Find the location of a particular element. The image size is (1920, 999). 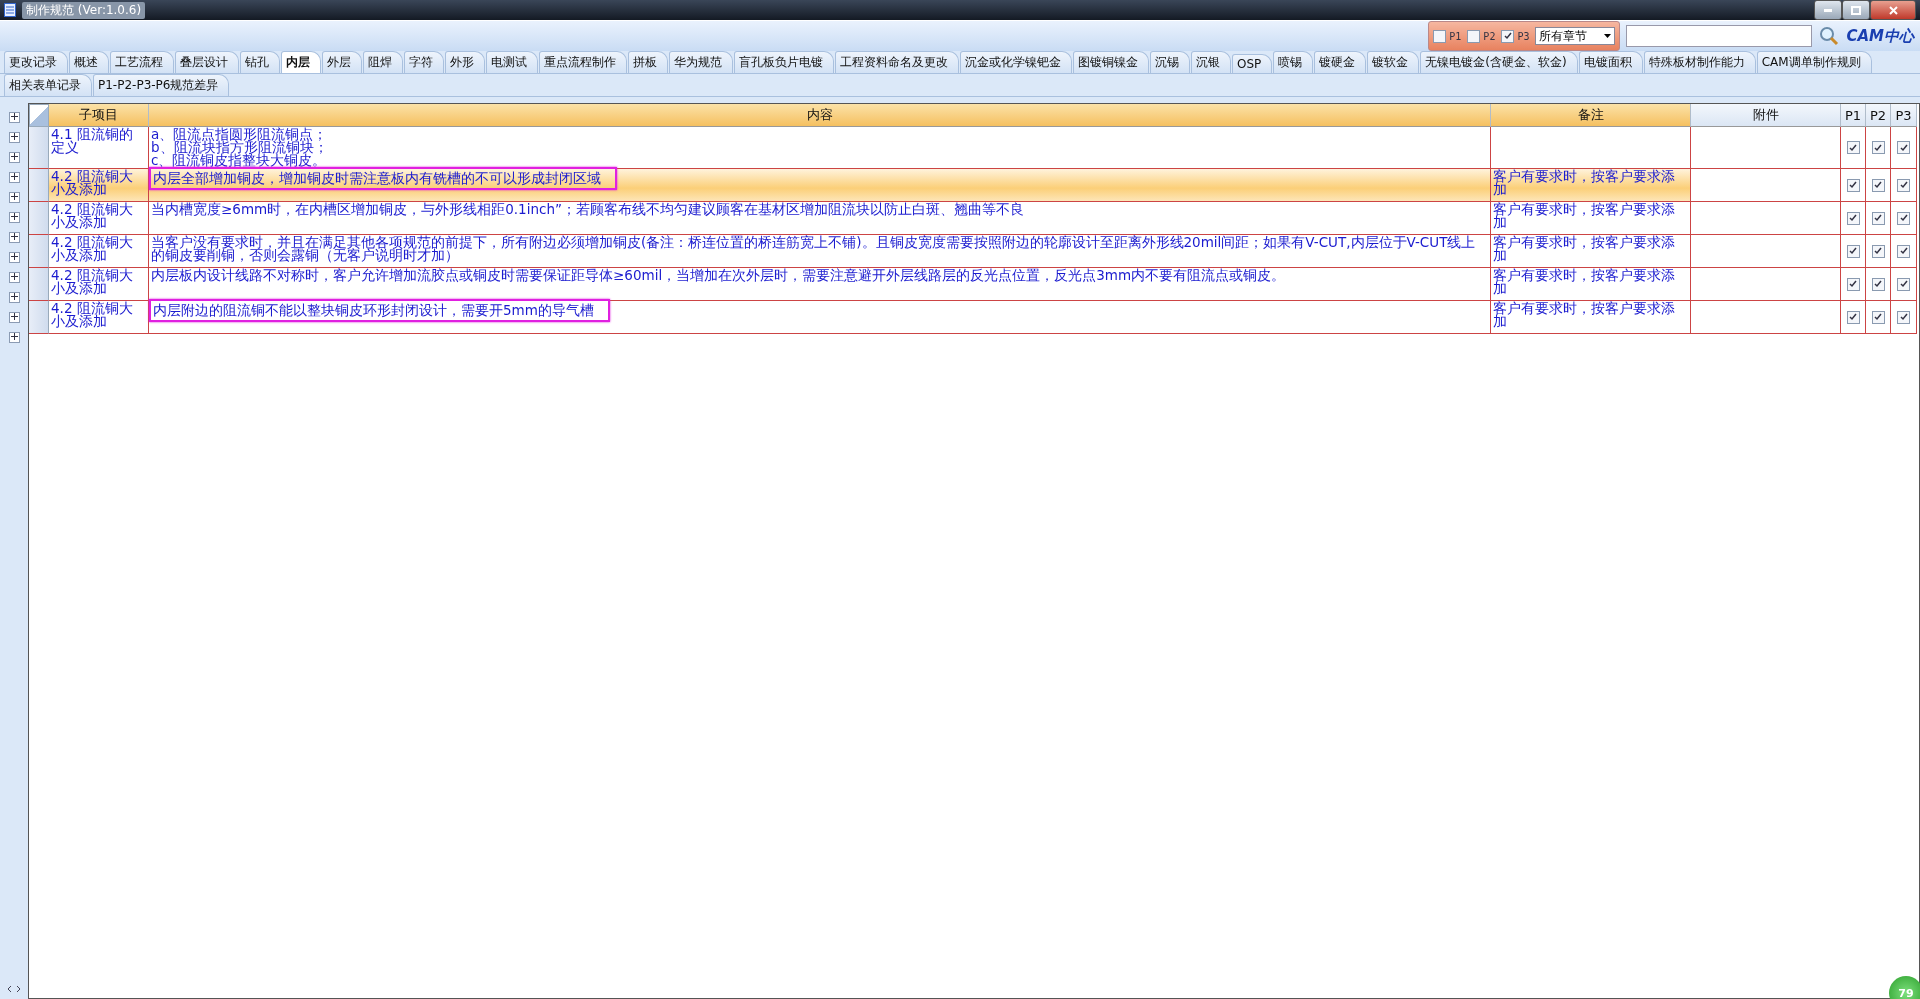

close-button is located at coordinates (1893, 10).